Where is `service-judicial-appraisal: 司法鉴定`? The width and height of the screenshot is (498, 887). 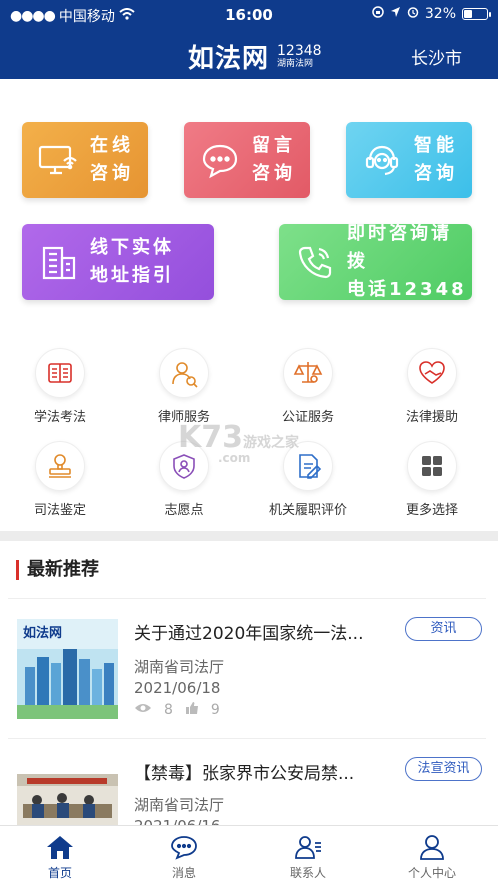
service-judicial-appraisal: 司法鉴定 is located at coordinates (60, 479).